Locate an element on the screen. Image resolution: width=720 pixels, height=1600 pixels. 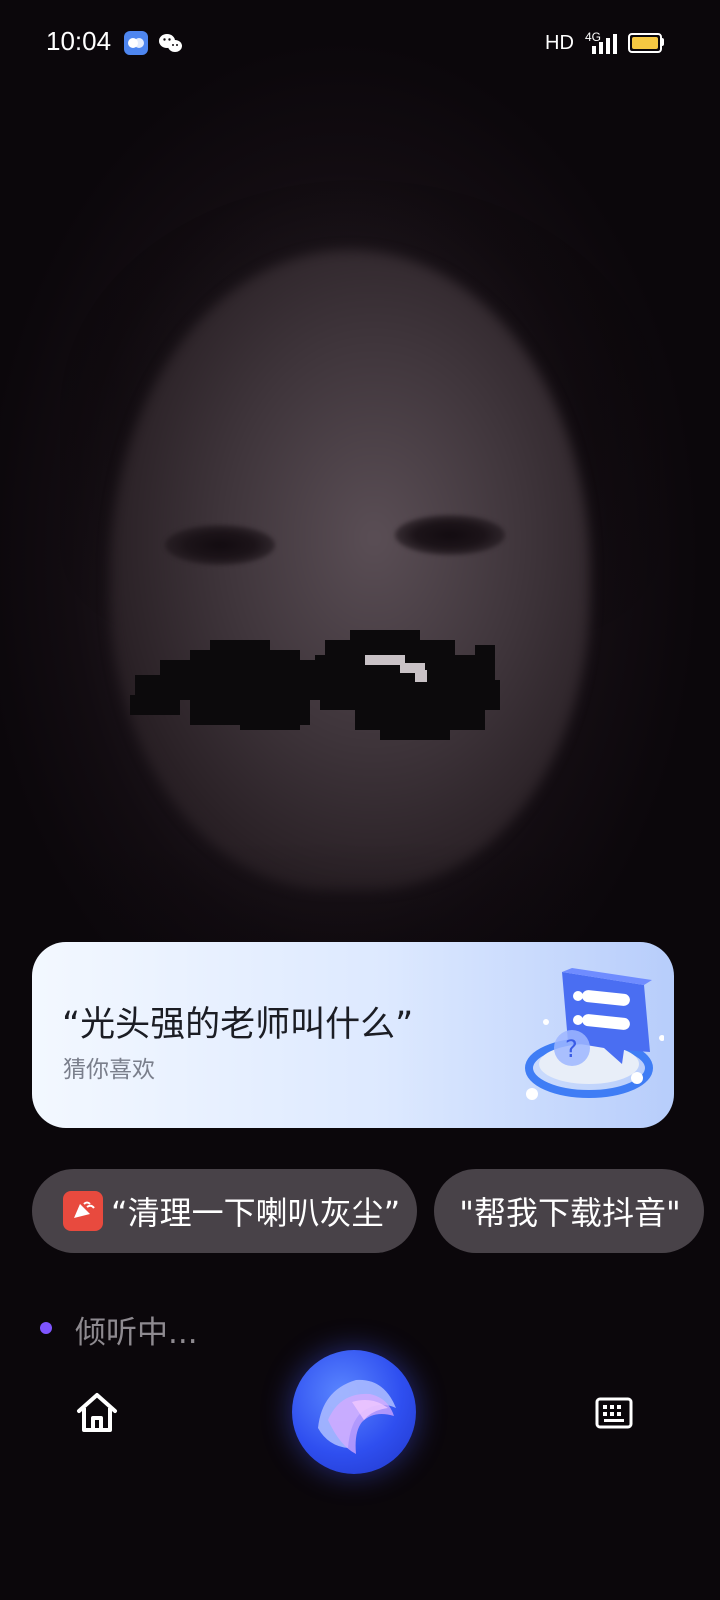
suggestion-chip-download-douyin: "帮我下载抖音" is located at coordinates (569, 1211).